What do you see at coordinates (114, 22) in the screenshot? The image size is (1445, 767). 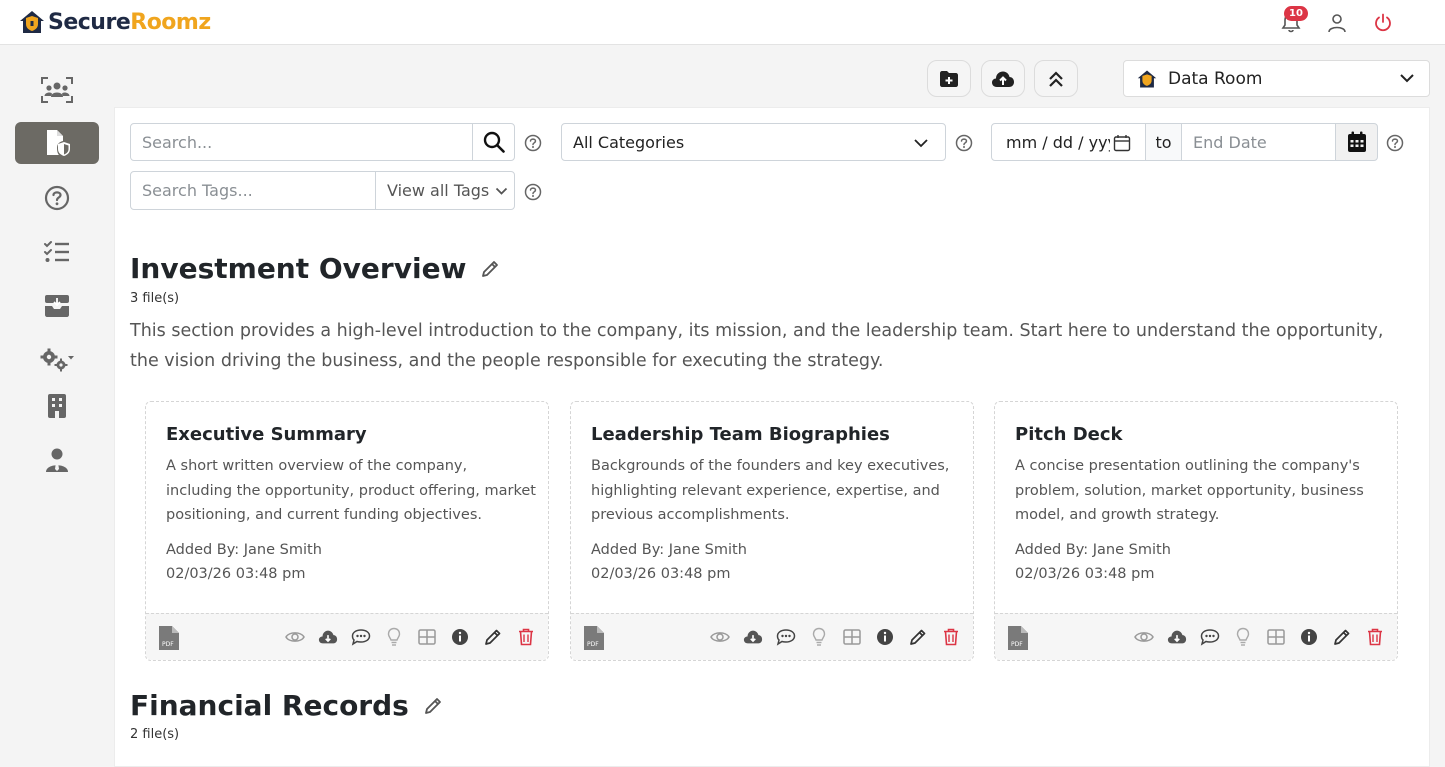 I see `brand-logo: Secure Roomz` at bounding box center [114, 22].